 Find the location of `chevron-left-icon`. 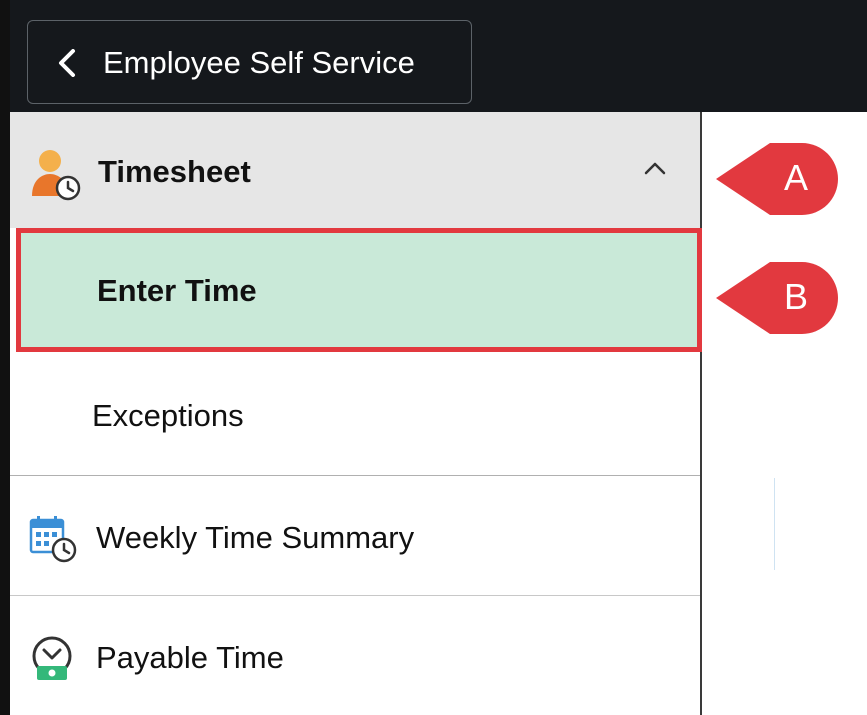

chevron-left-icon is located at coordinates (67, 63).